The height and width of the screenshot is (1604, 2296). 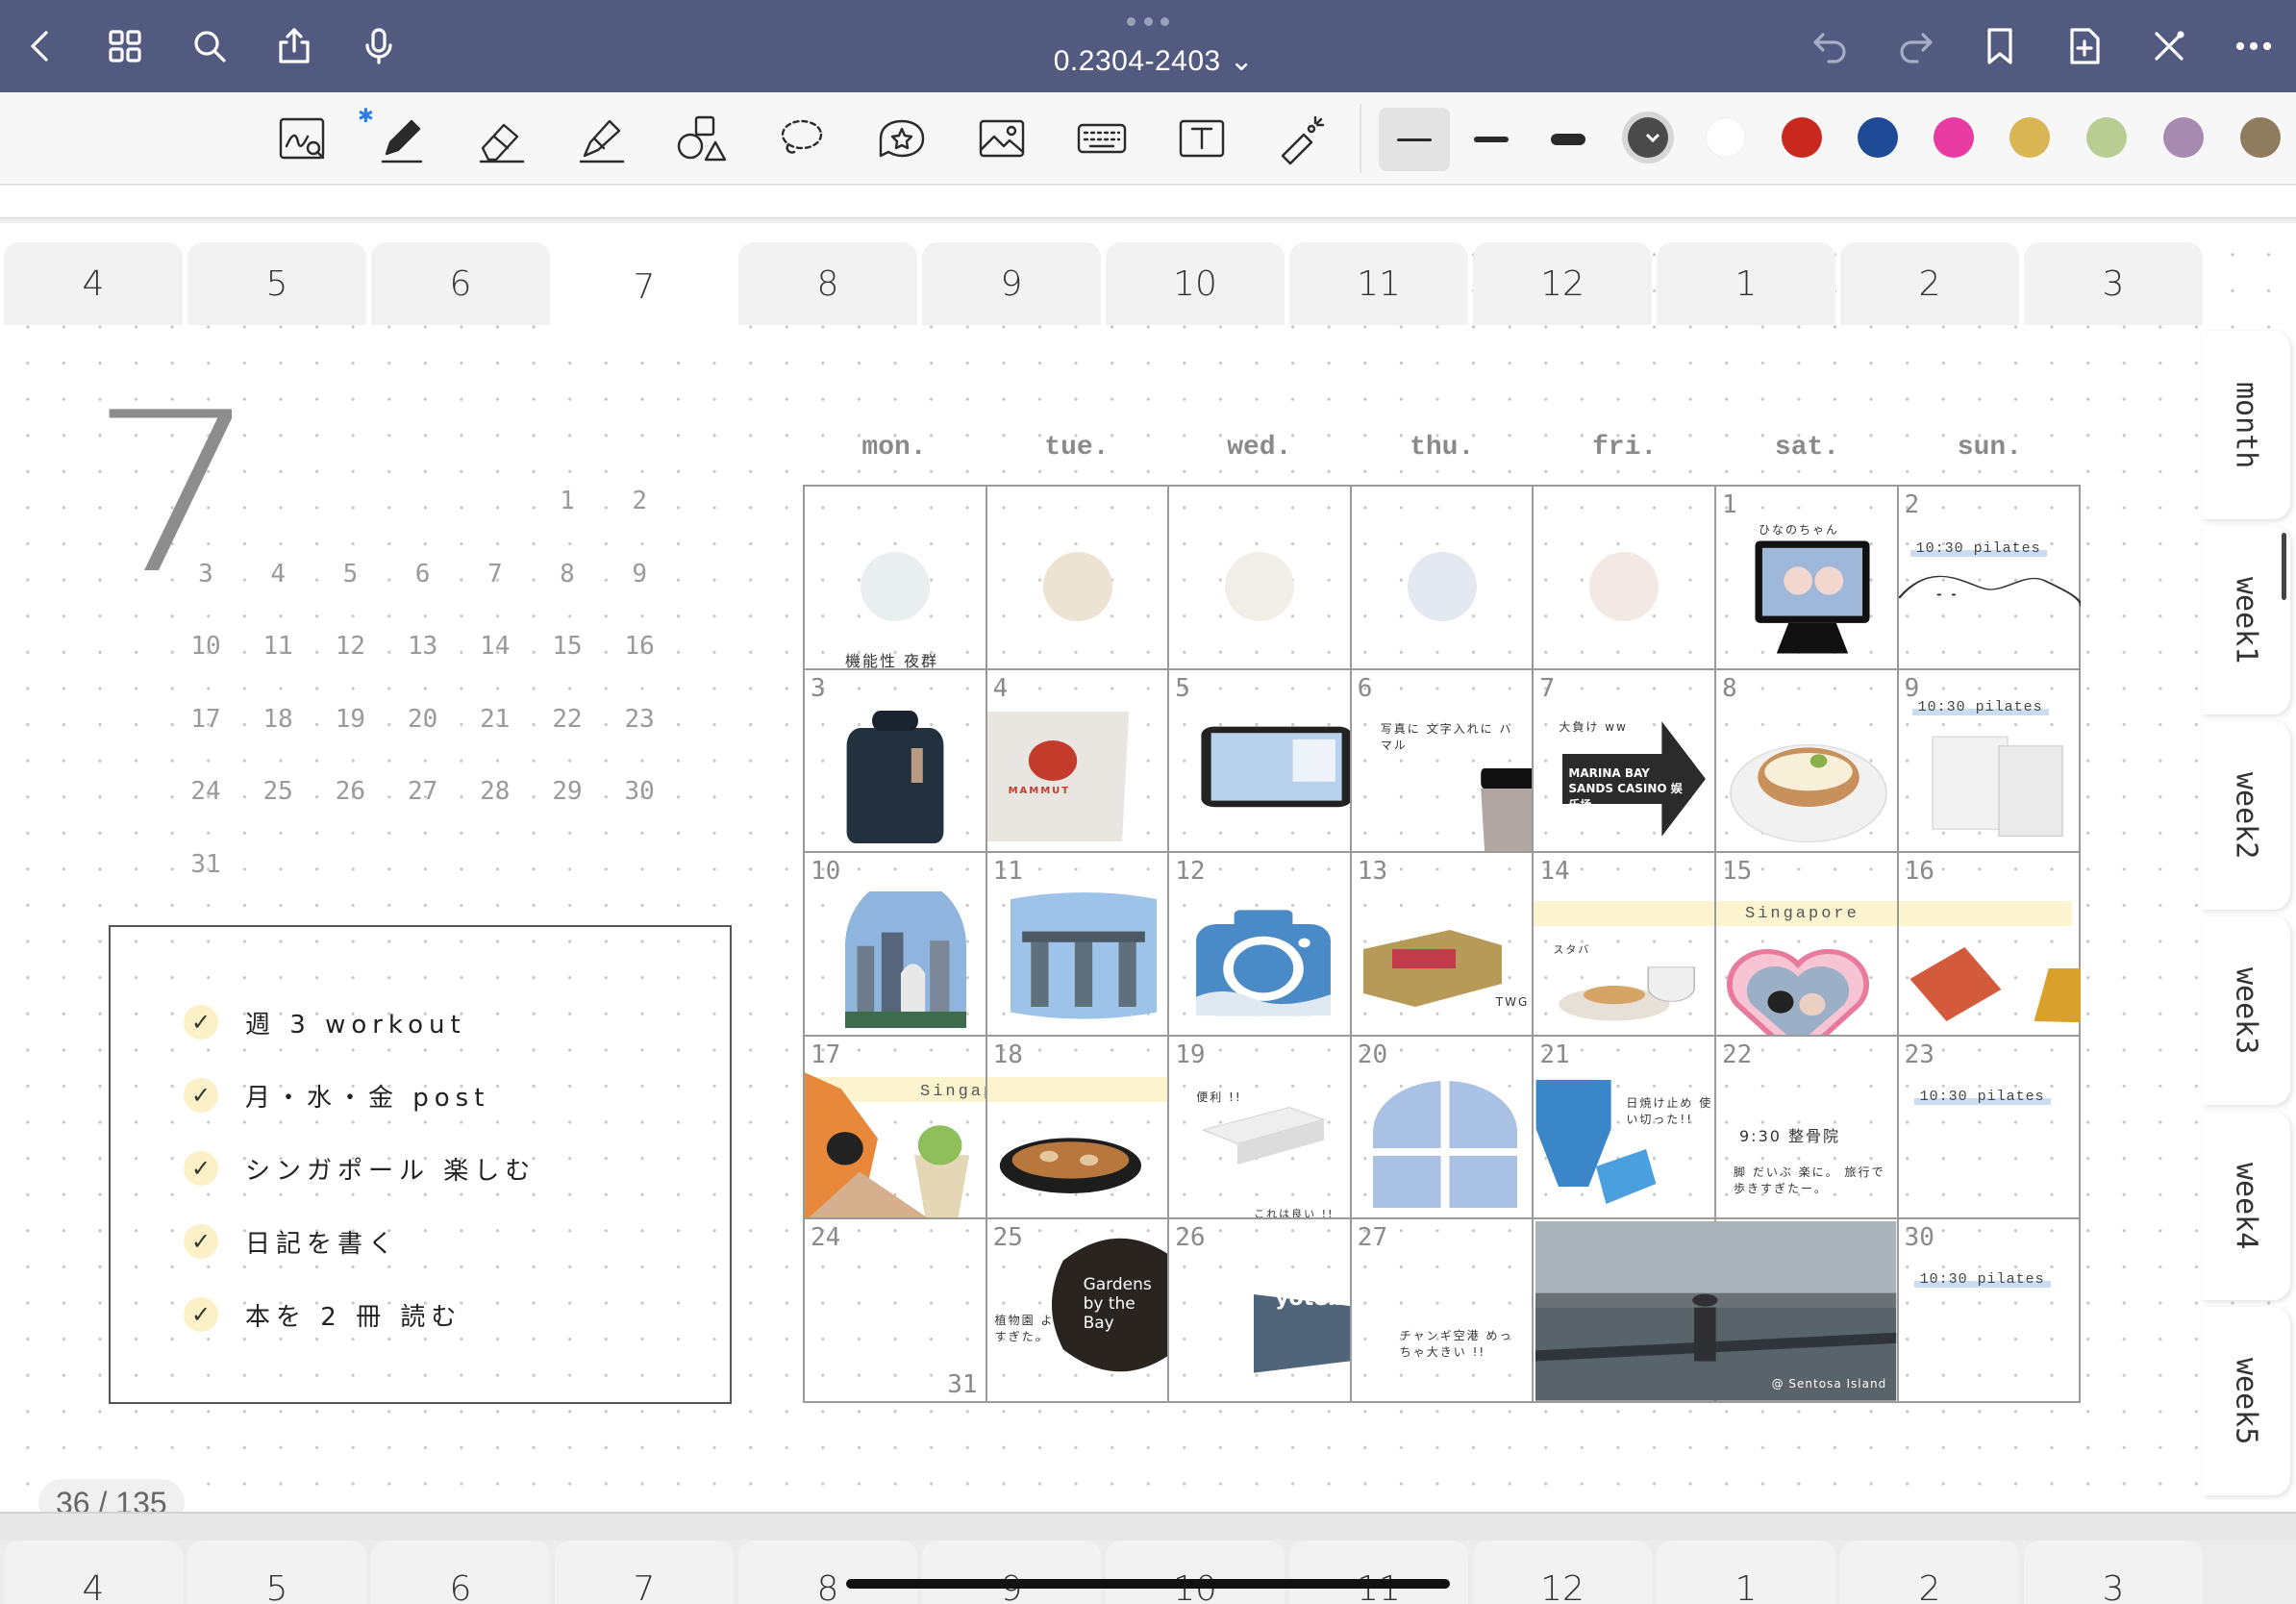 I want to click on close-draw-icon, so click(x=2169, y=46).